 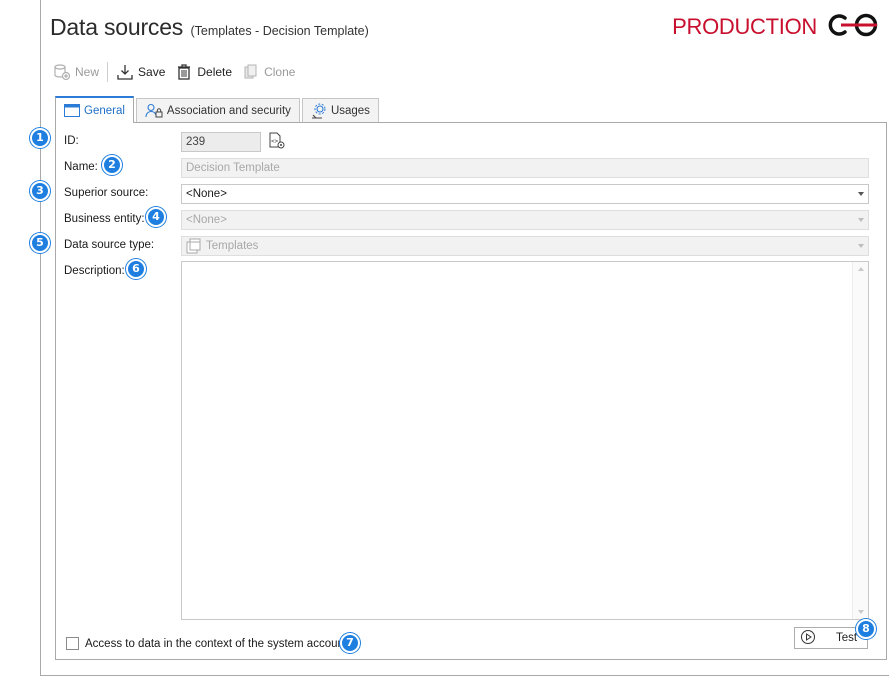 What do you see at coordinates (40, 191) in the screenshot?
I see `callout-badge-3: 3` at bounding box center [40, 191].